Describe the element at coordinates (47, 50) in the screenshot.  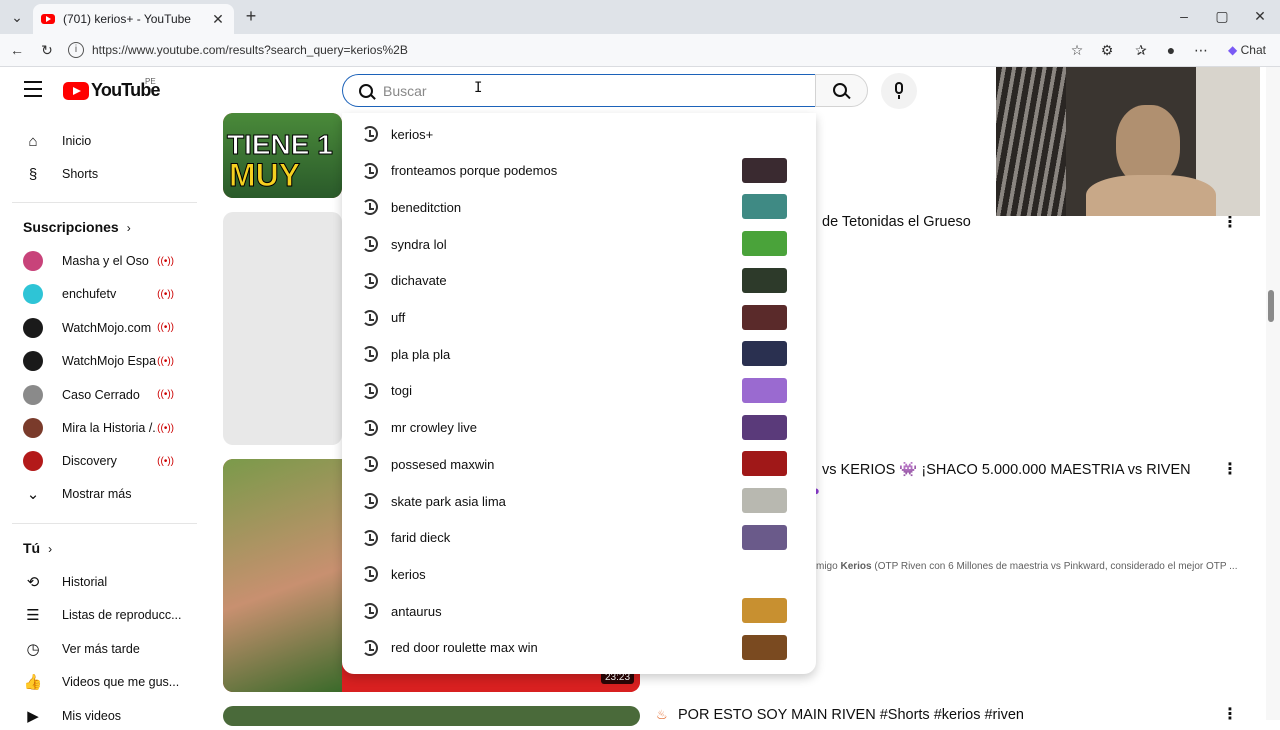
I see `reload-icon: ↻` at that location.